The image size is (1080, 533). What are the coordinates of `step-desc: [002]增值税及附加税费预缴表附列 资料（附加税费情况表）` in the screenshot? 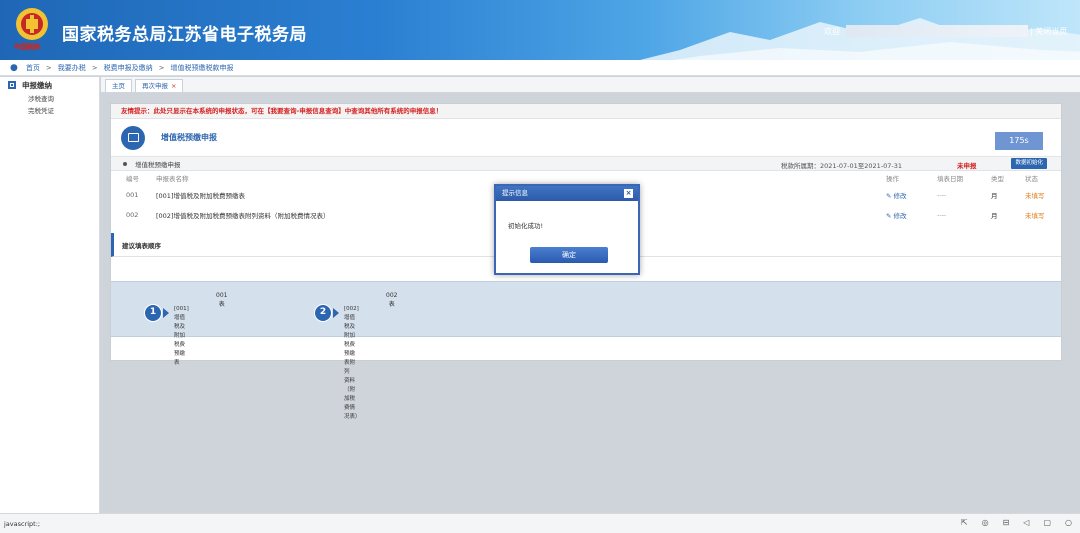 It's located at (352, 363).